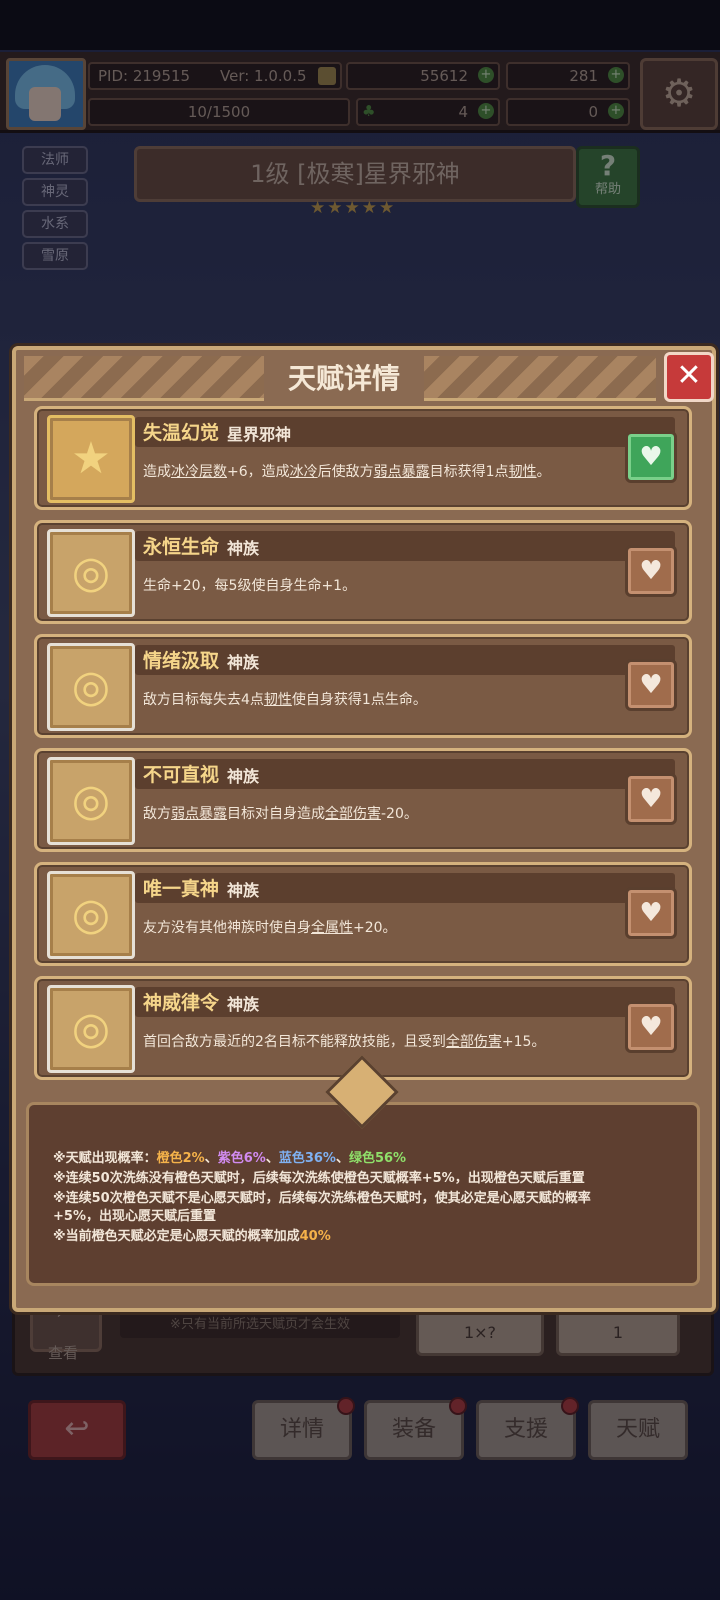 The height and width of the screenshot is (1600, 720). I want to click on talent-card: ◎ 不可直视 神族 敌方弱点暴露目标对自身造成全部伤害-20。 ♥, so click(363, 800).